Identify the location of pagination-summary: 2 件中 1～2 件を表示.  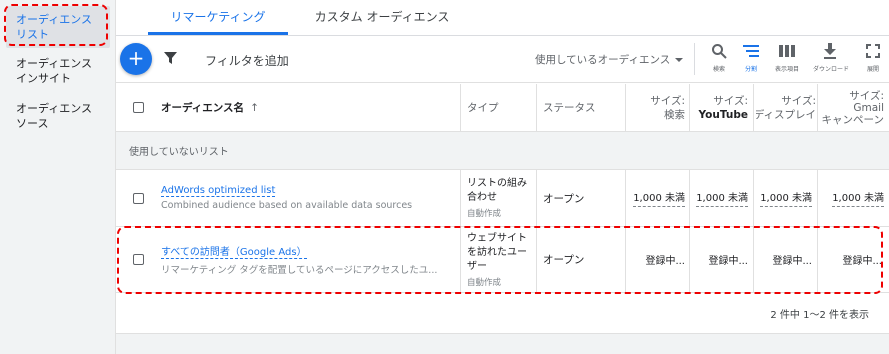
(819, 315).